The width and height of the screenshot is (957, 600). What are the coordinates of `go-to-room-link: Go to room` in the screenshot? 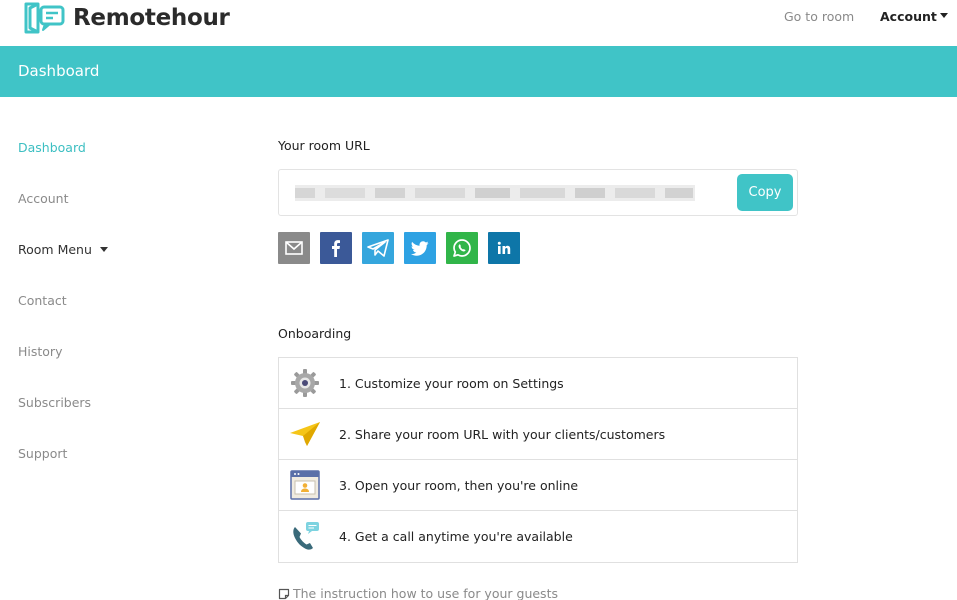 It's located at (819, 16).